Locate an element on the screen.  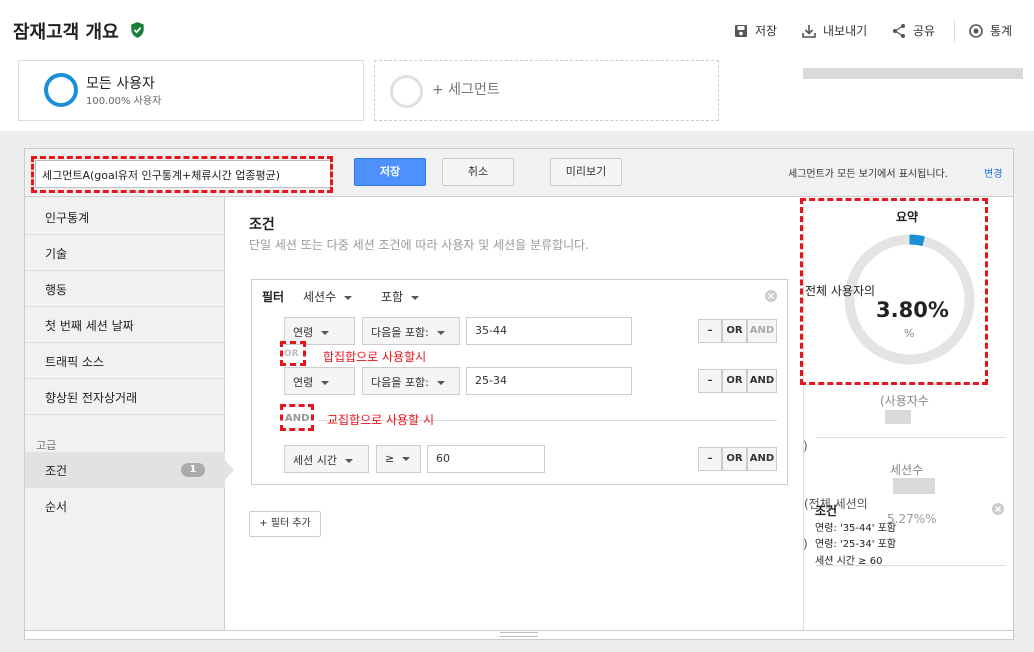
sidebar-item-sequences: 순서 is located at coordinates (125, 506).